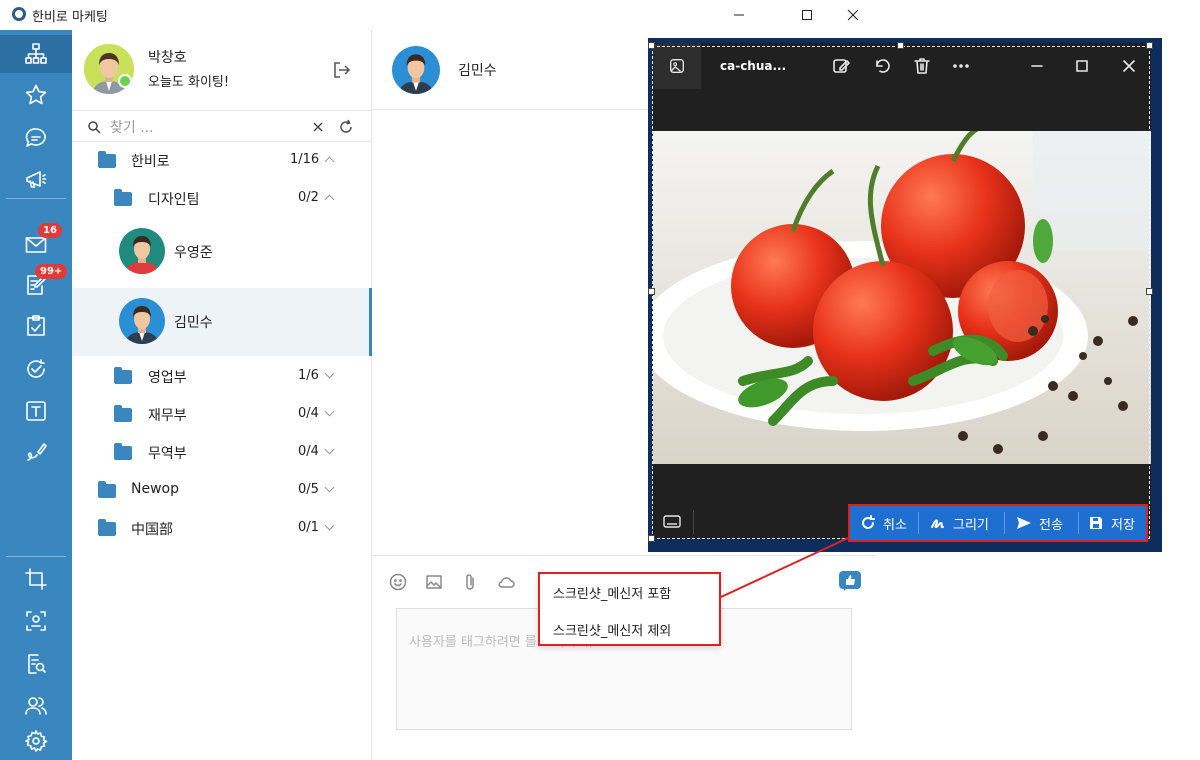  Describe the element at coordinates (868, 522) in the screenshot. I see `undo-icon` at that location.